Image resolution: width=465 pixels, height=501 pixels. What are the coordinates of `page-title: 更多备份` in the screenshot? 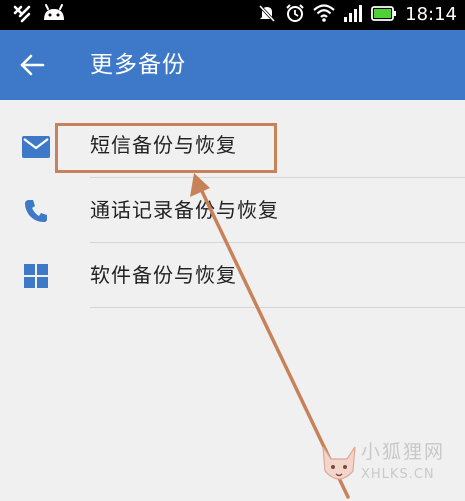 It's located at (138, 65).